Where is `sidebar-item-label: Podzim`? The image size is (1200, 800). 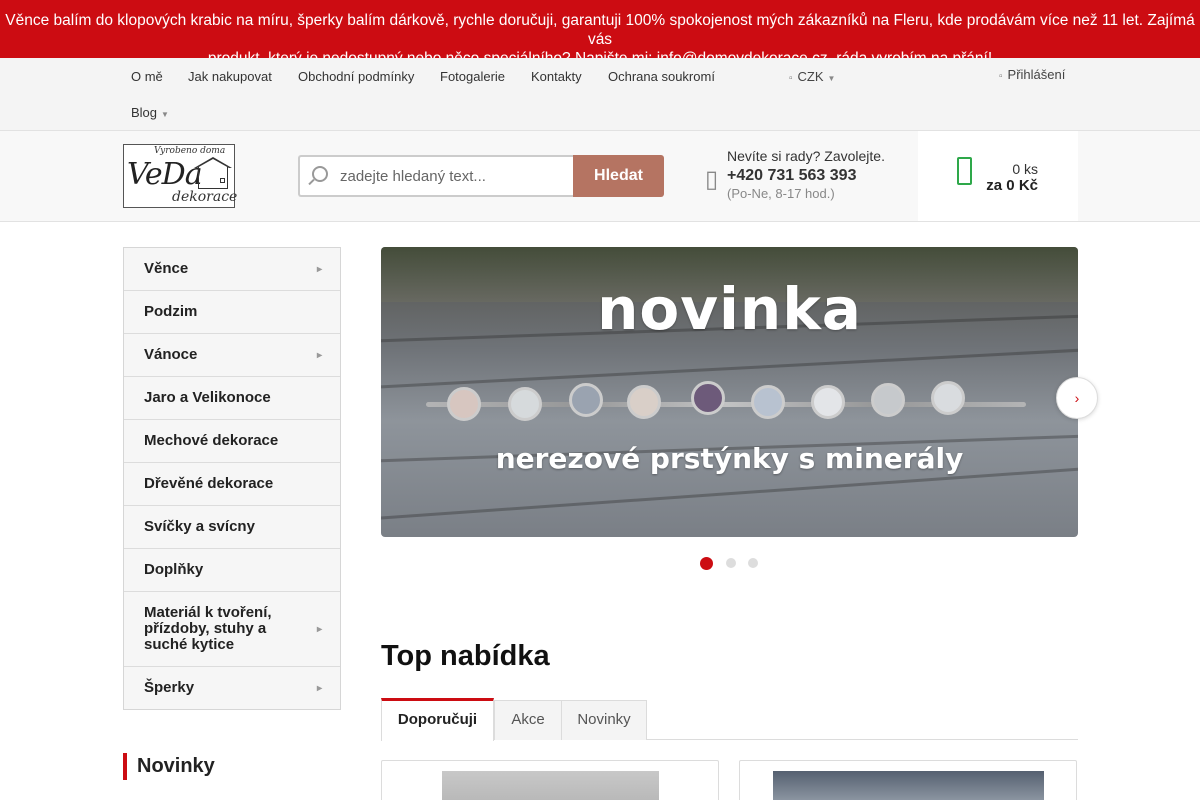 sidebar-item-label: Podzim is located at coordinates (171, 311).